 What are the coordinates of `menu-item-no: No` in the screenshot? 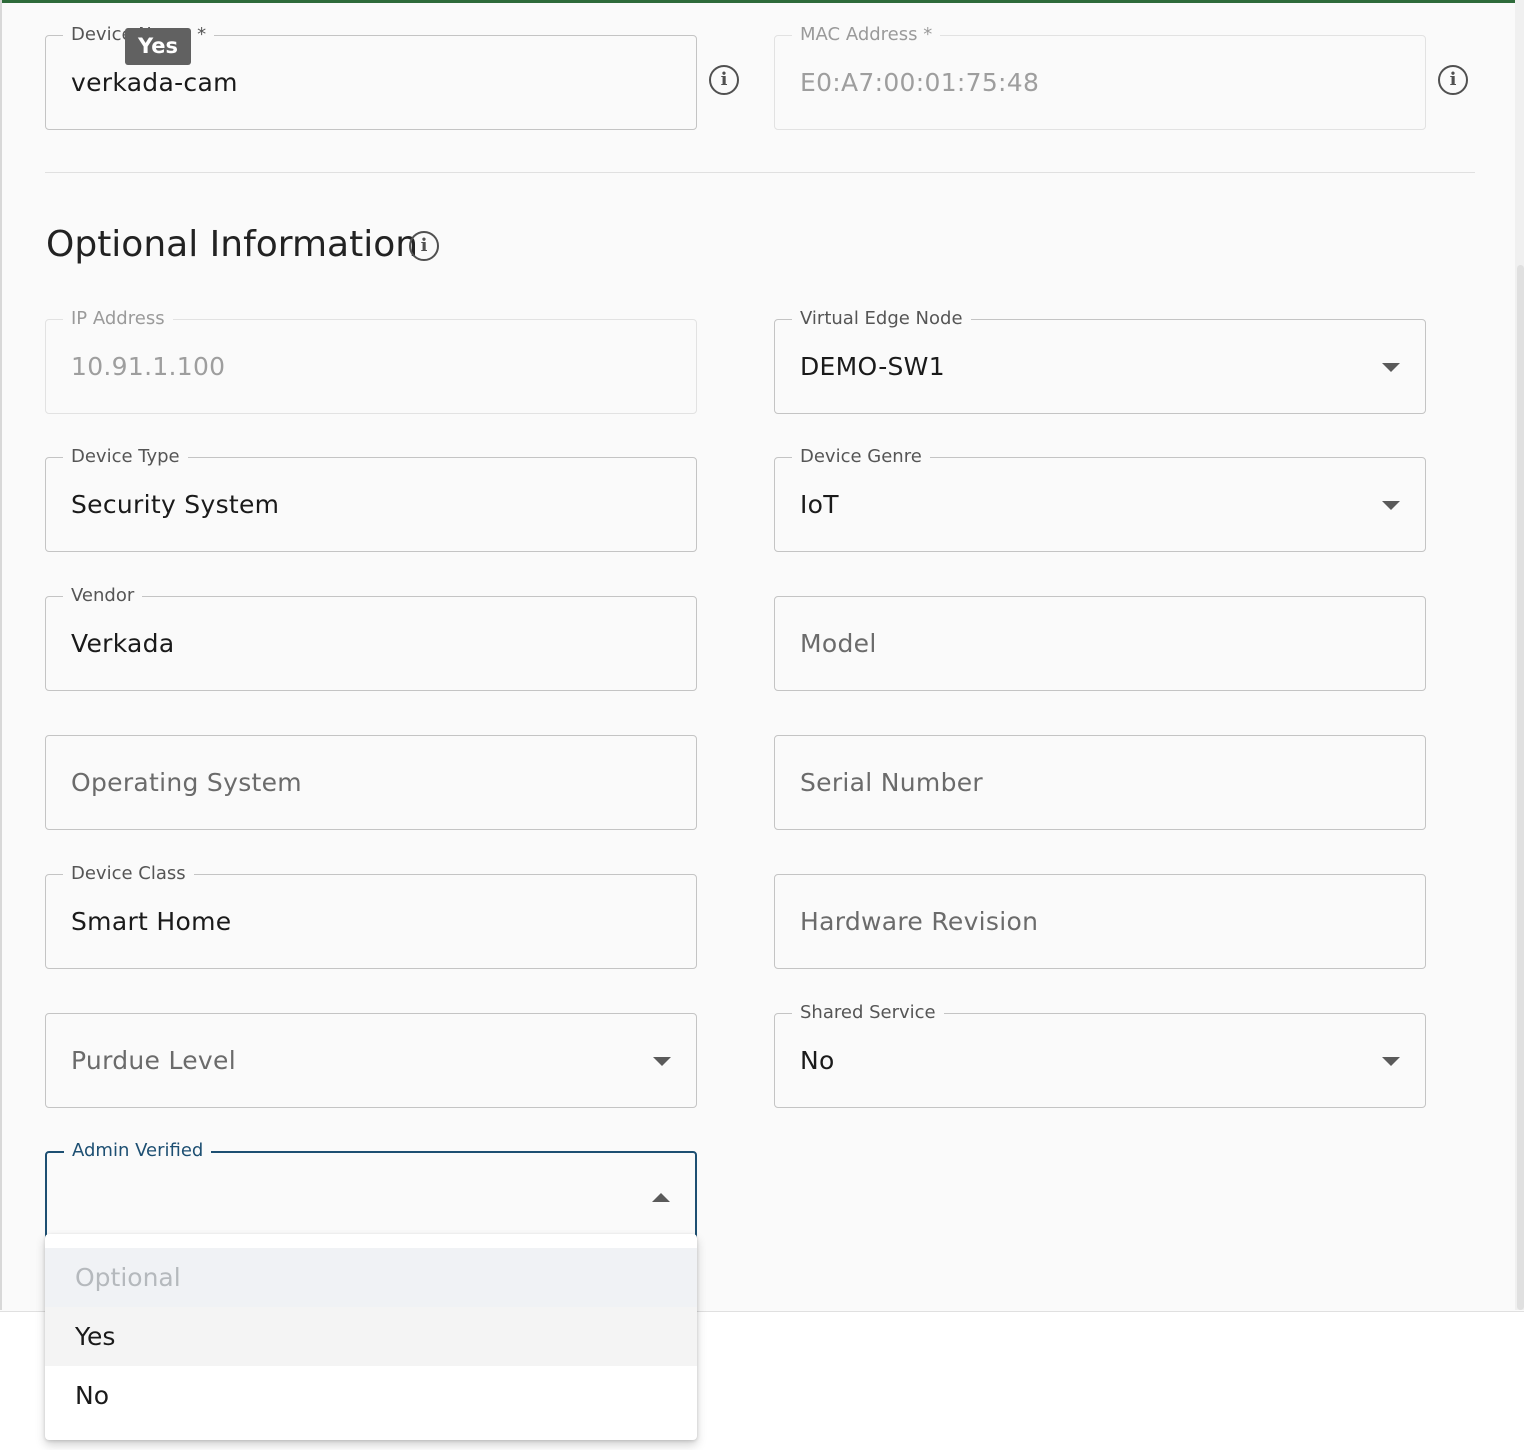 It's located at (371, 1395).